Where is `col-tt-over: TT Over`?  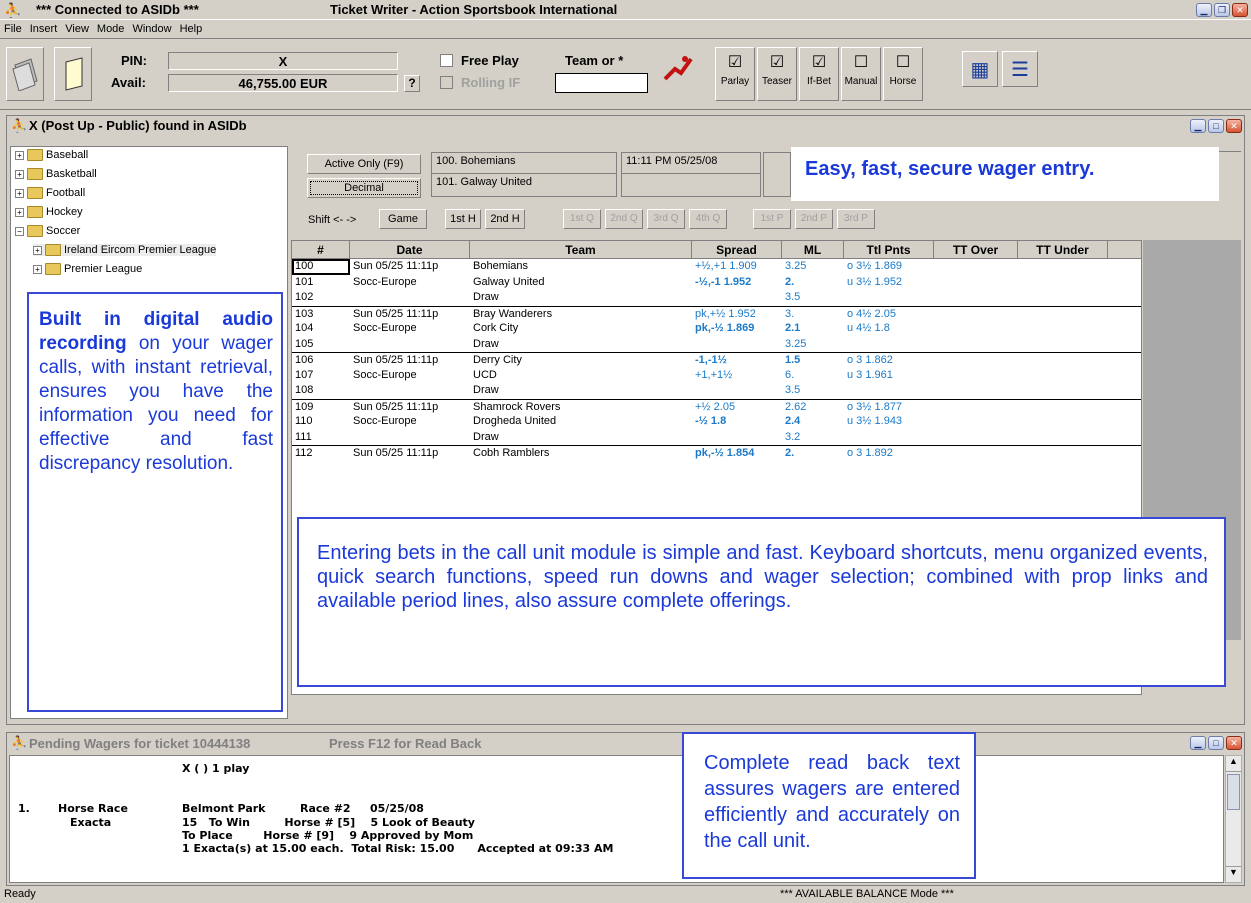
col-tt-over: TT Over is located at coordinates (976, 249).